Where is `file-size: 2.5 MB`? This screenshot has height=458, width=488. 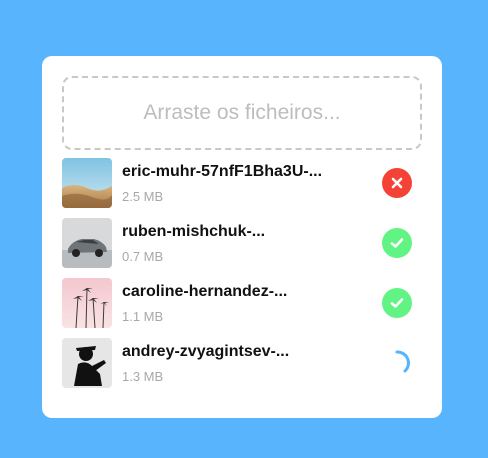 file-size: 2.5 MB is located at coordinates (143, 196).